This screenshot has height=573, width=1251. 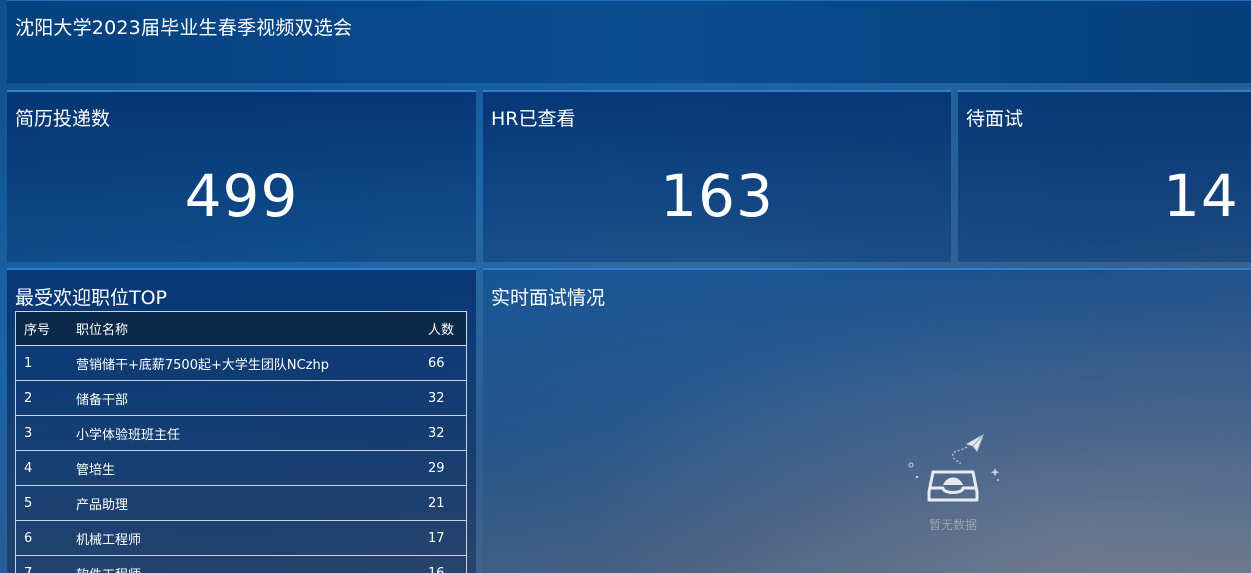 What do you see at coordinates (443, 468) in the screenshot?
I see `count-cell: 29` at bounding box center [443, 468].